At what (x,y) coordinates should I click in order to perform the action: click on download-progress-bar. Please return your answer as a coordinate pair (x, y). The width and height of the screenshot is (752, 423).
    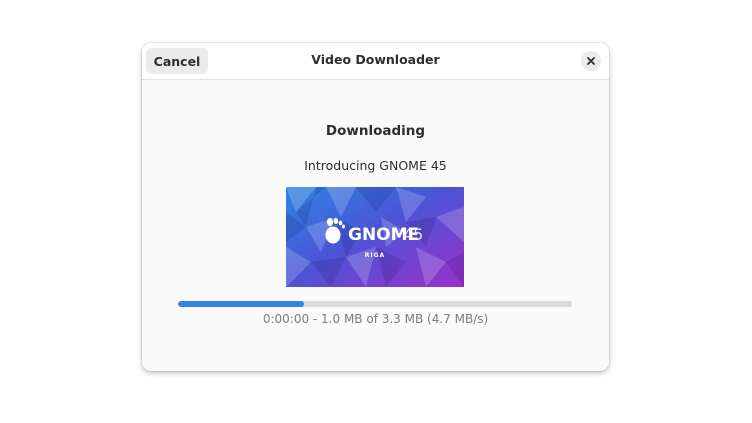
    Looking at the image, I should click on (375, 304).